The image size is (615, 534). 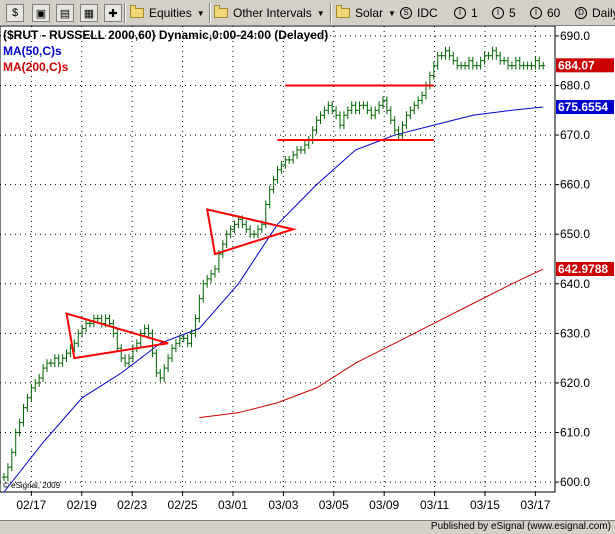 I want to click on dollar-icon: $, so click(x=15, y=13).